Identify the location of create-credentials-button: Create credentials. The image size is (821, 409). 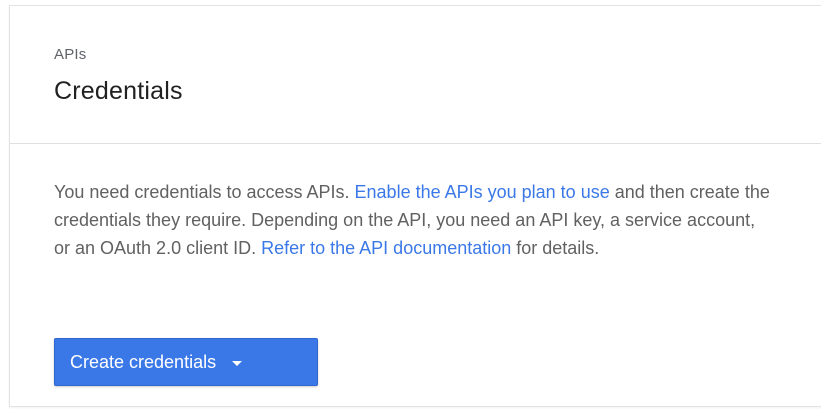
(186, 362).